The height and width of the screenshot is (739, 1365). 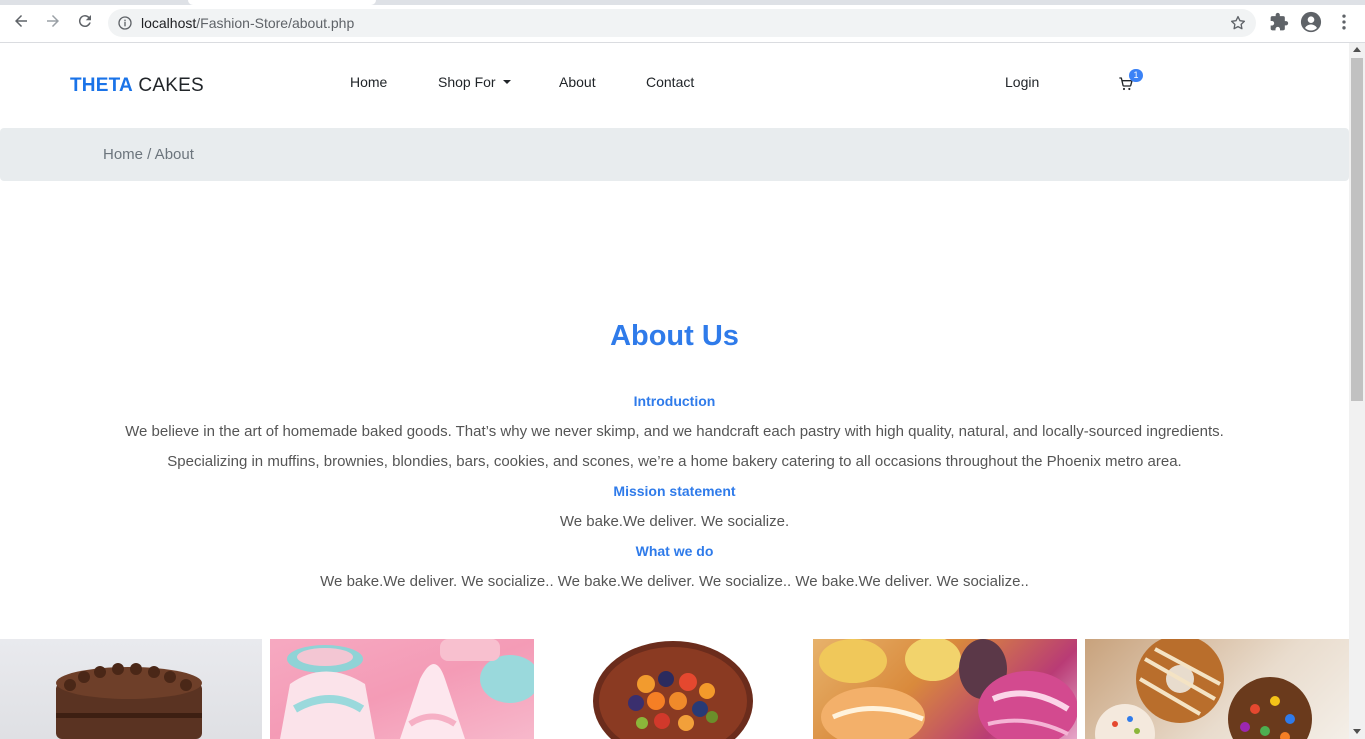 I want to click on scrollbar-thumb, so click(x=1357, y=229).